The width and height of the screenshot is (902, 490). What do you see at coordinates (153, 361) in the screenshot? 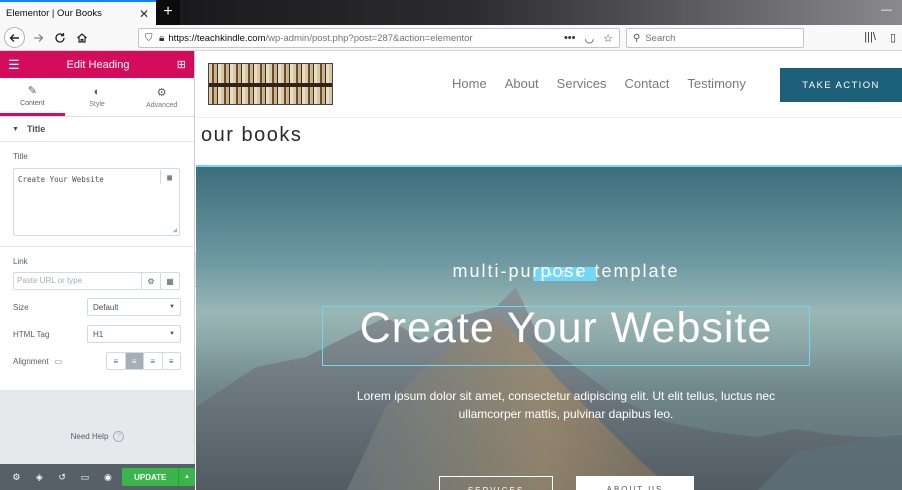
I see `align-right-icon: ≡` at bounding box center [153, 361].